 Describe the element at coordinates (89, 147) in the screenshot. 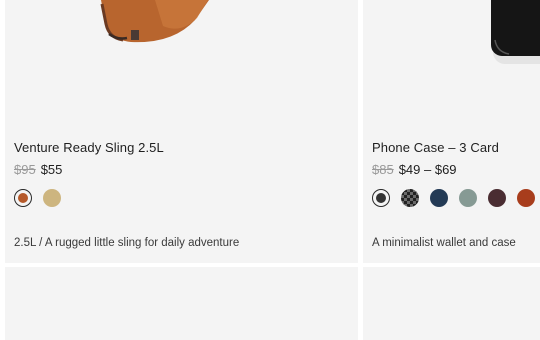

I see `product-title: Venture Ready Sling 2.5L` at that location.